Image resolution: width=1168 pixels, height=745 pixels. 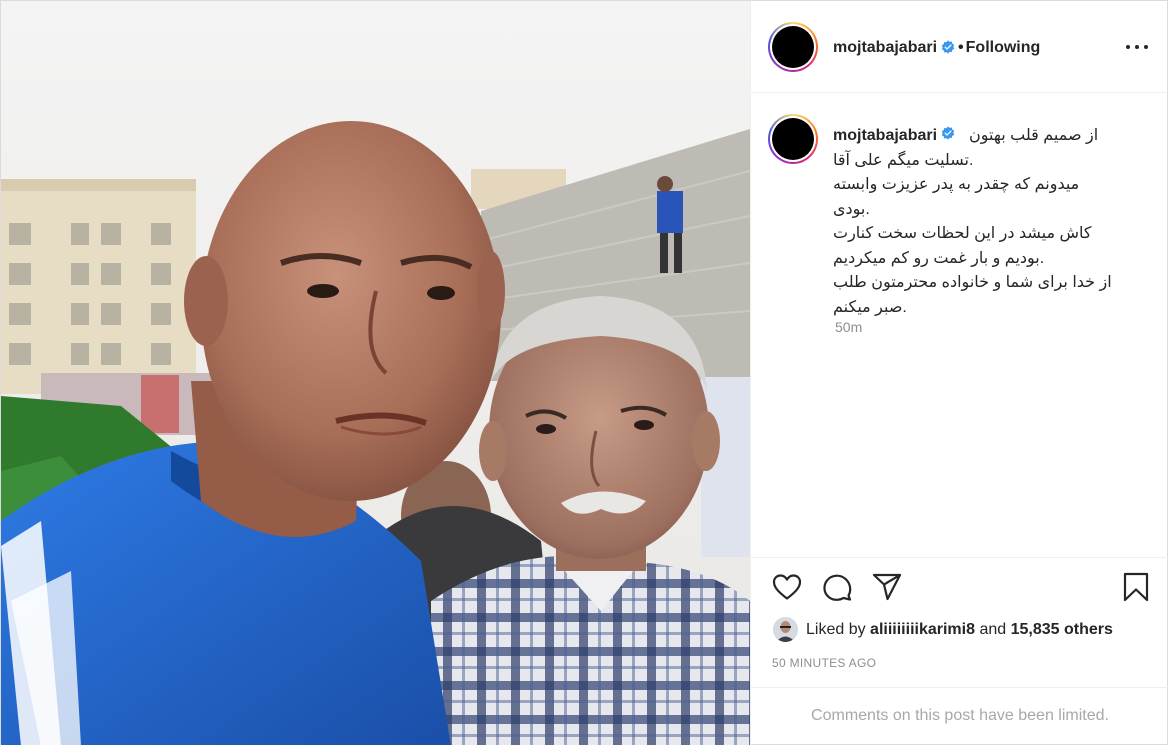 What do you see at coordinates (837, 587) in the screenshot?
I see `comment-icon` at bounding box center [837, 587].